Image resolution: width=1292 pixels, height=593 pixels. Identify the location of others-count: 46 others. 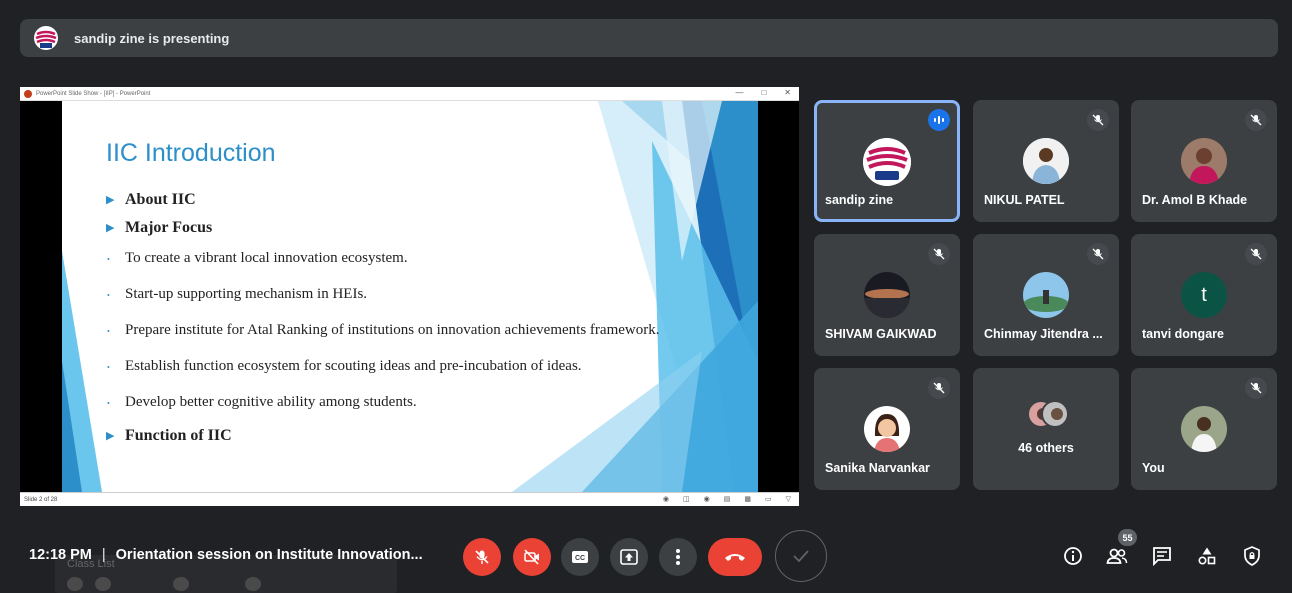
(1046, 448).